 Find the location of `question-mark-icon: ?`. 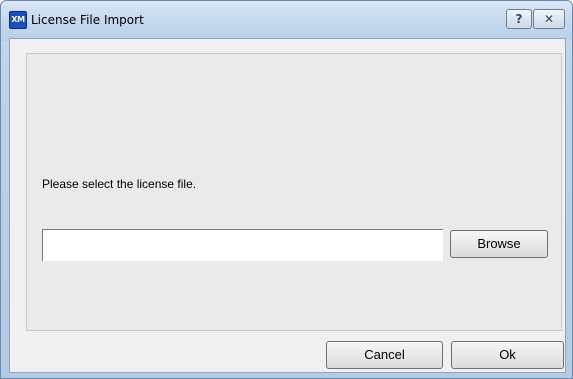

question-mark-icon: ? is located at coordinates (519, 19).